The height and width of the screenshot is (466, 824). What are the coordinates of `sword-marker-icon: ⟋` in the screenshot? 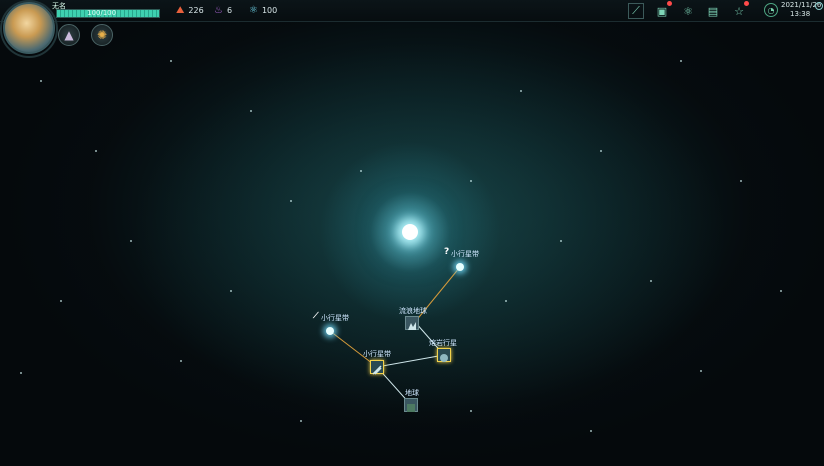 It's located at (316, 315).